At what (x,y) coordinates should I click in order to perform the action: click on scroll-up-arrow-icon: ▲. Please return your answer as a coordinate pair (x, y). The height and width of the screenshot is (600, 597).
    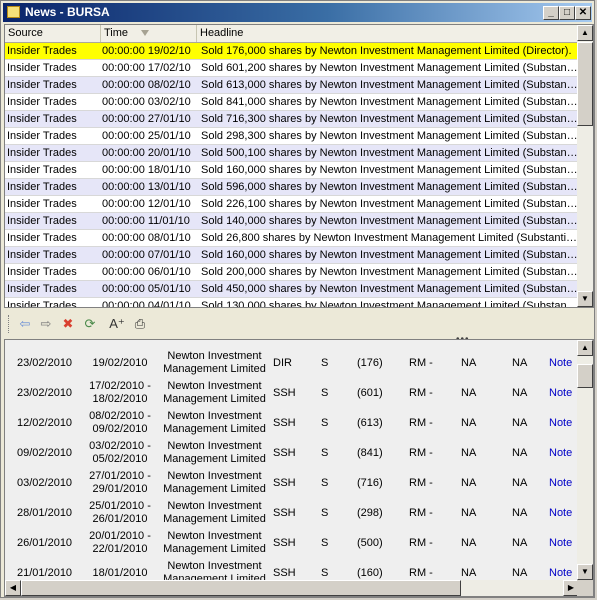
    Looking at the image, I should click on (585, 33).